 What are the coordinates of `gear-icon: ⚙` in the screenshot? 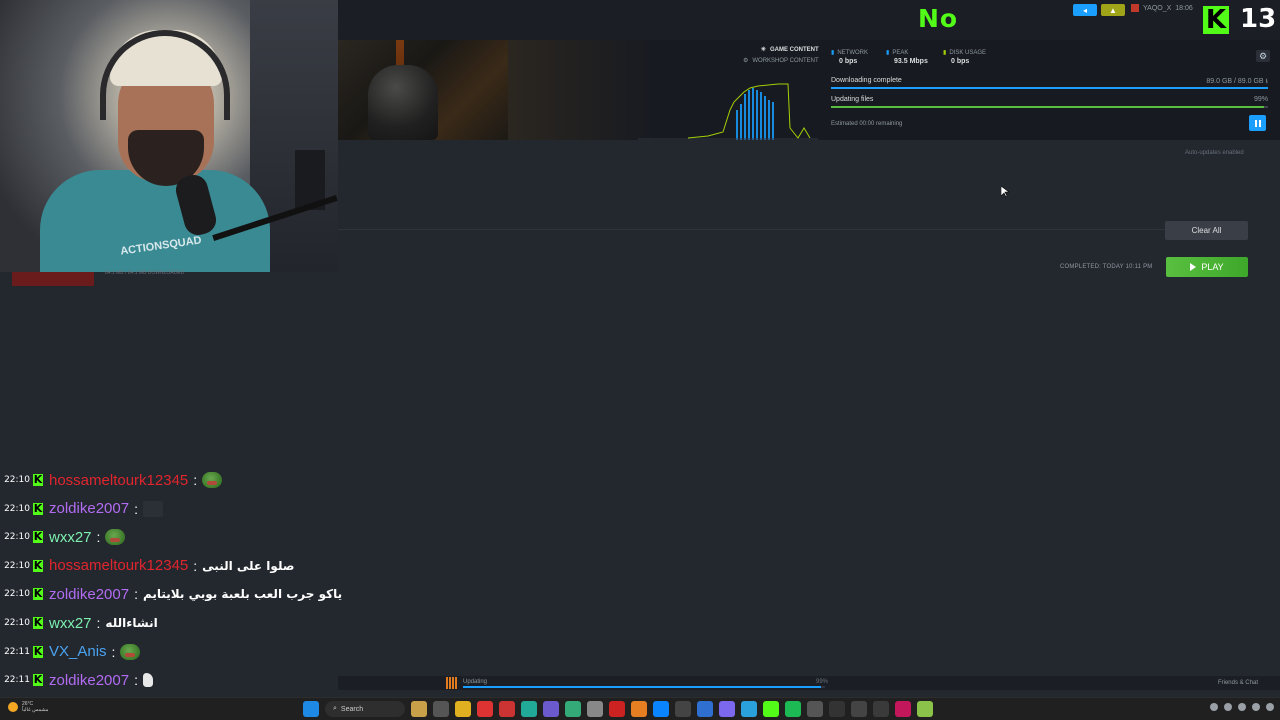 It's located at (746, 61).